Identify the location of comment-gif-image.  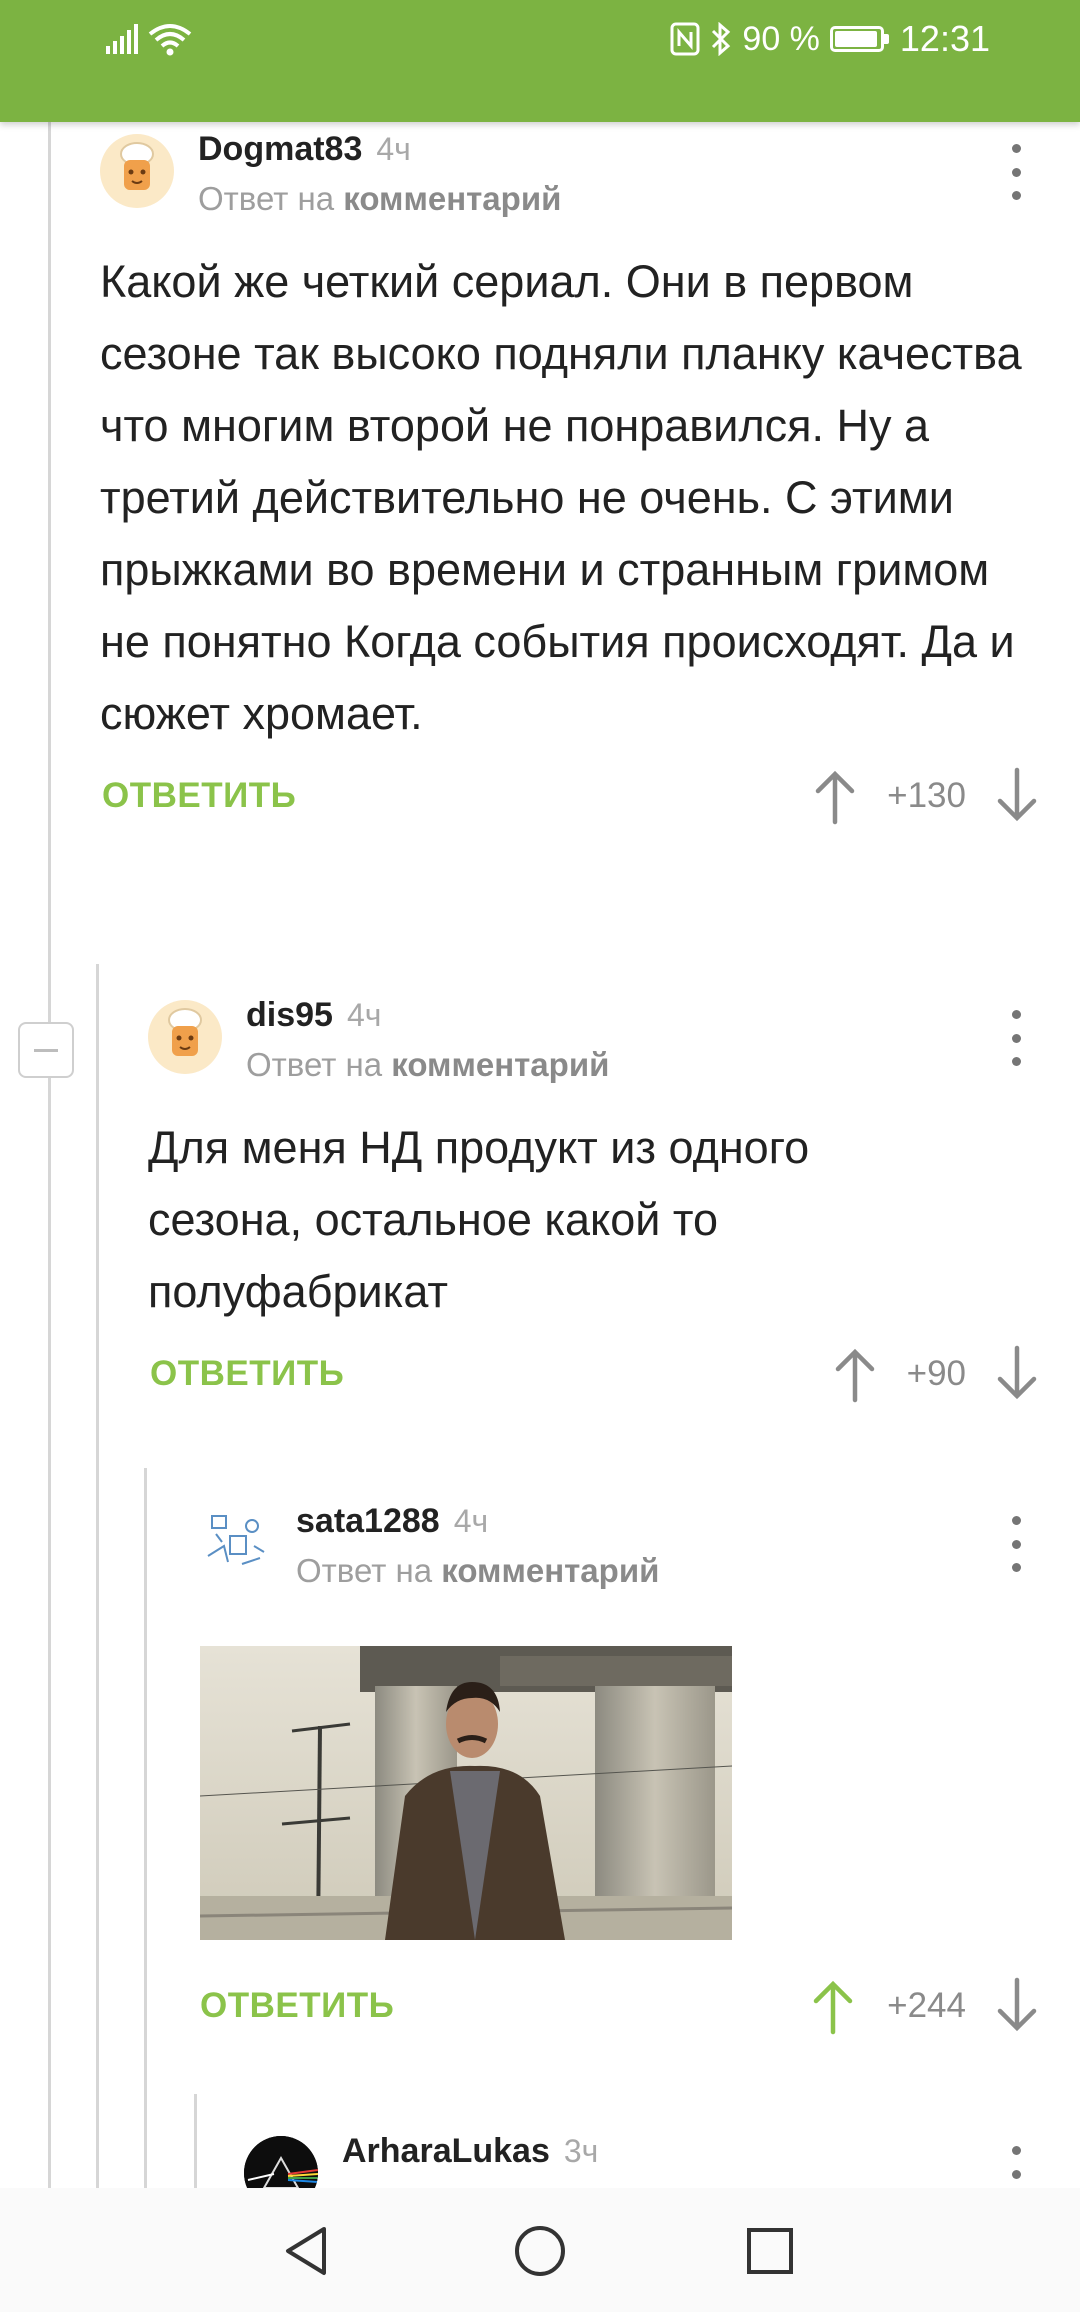
(466, 1793).